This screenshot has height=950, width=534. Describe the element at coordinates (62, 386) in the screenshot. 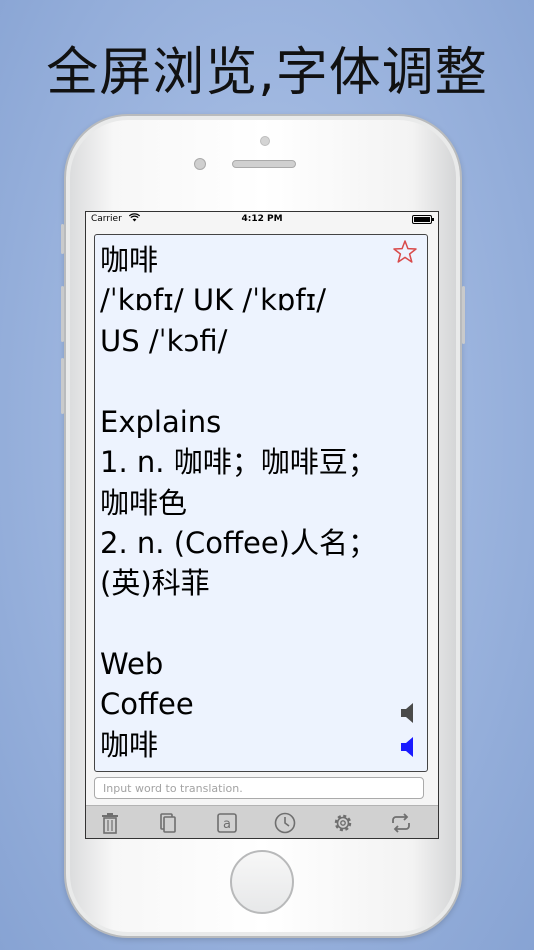

I see `volume-down-button` at that location.